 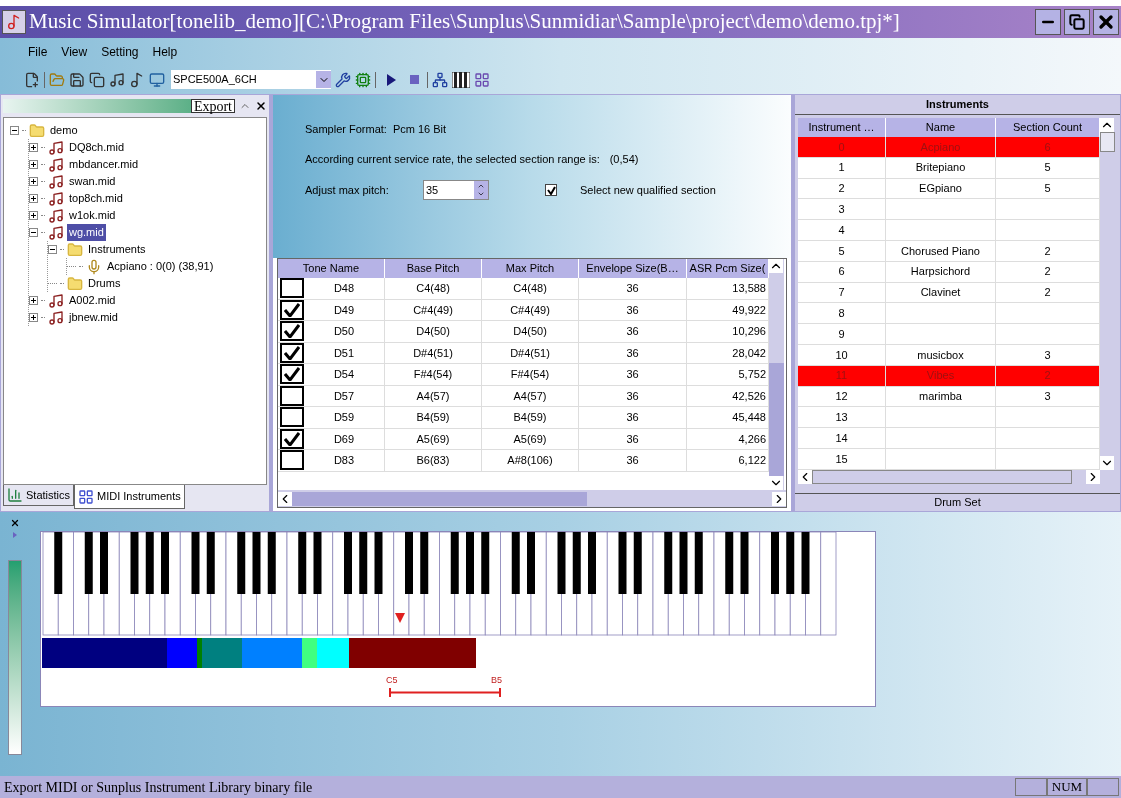 What do you see at coordinates (165, 51) in the screenshot?
I see `menu-item: Help` at bounding box center [165, 51].